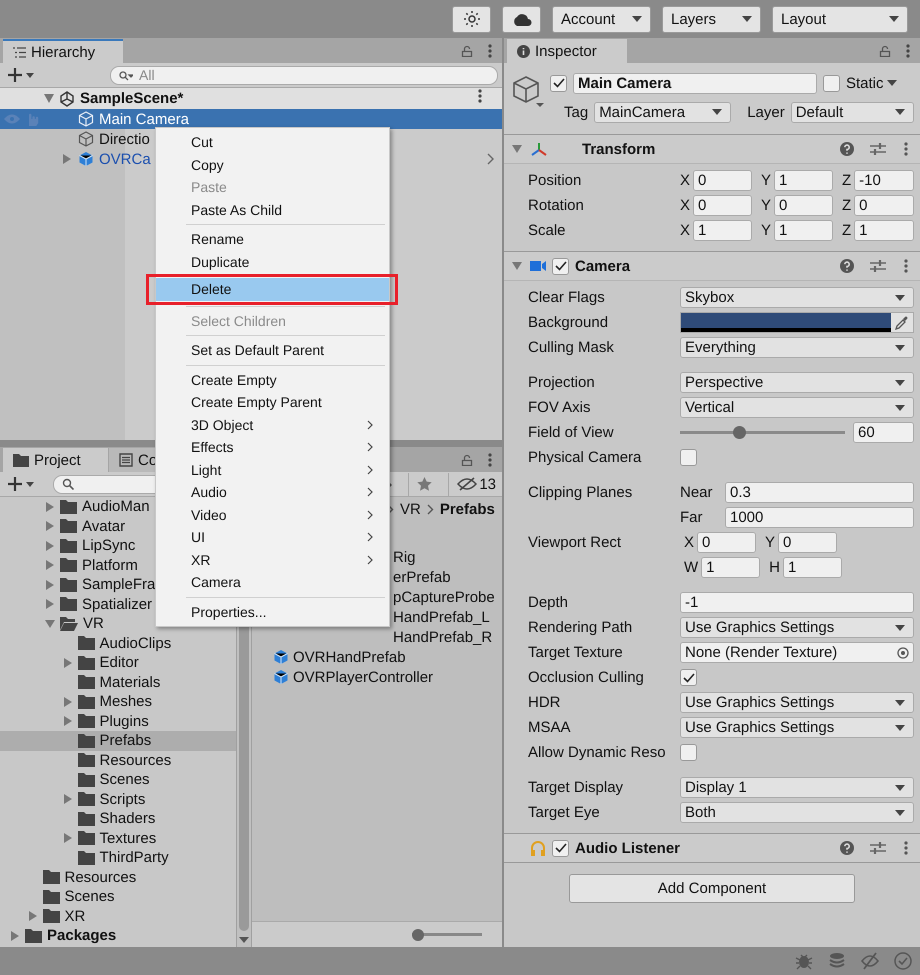 This screenshot has width=920, height=975. I want to click on field-label: H, so click(774, 567).